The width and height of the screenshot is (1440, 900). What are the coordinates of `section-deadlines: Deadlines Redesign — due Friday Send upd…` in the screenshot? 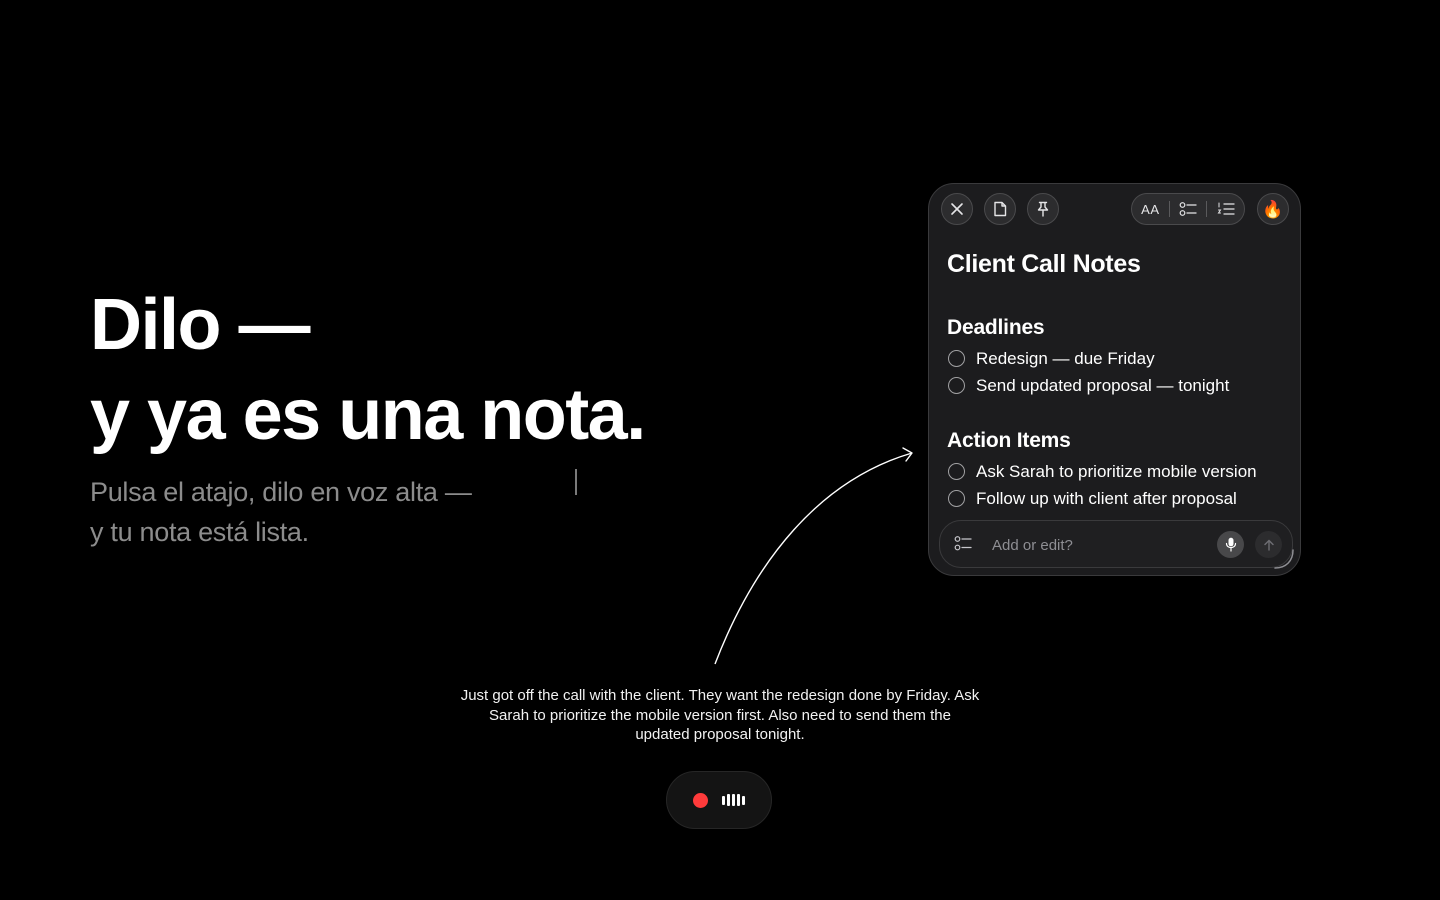 It's located at (1119, 357).